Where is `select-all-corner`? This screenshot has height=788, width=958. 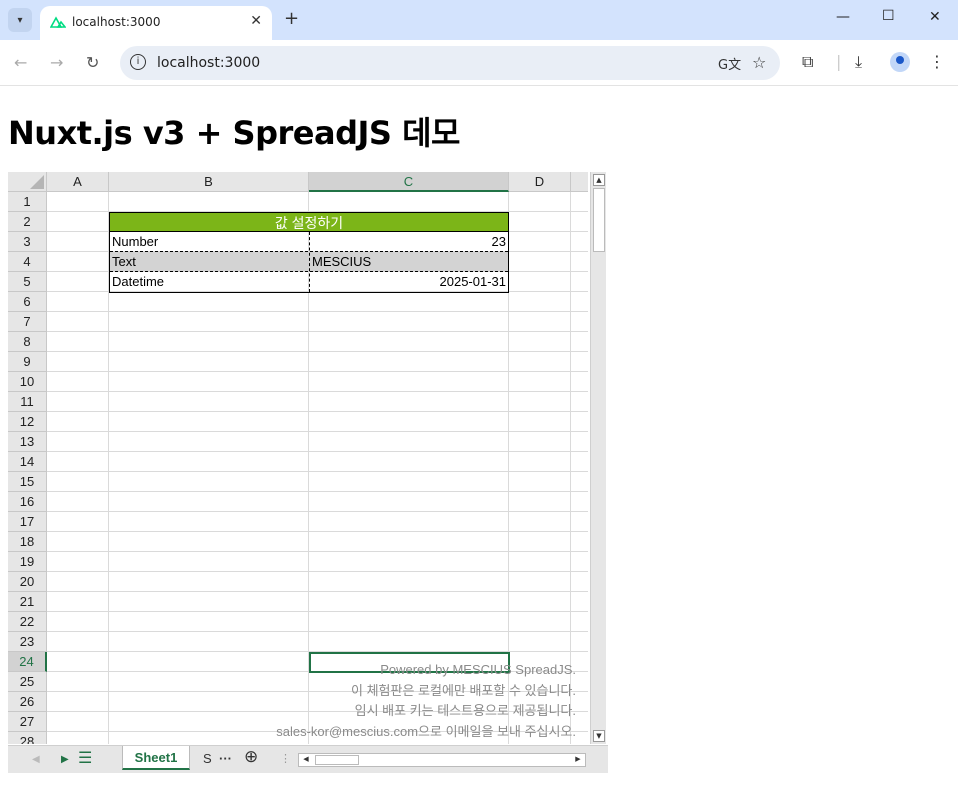 select-all-corner is located at coordinates (27, 182).